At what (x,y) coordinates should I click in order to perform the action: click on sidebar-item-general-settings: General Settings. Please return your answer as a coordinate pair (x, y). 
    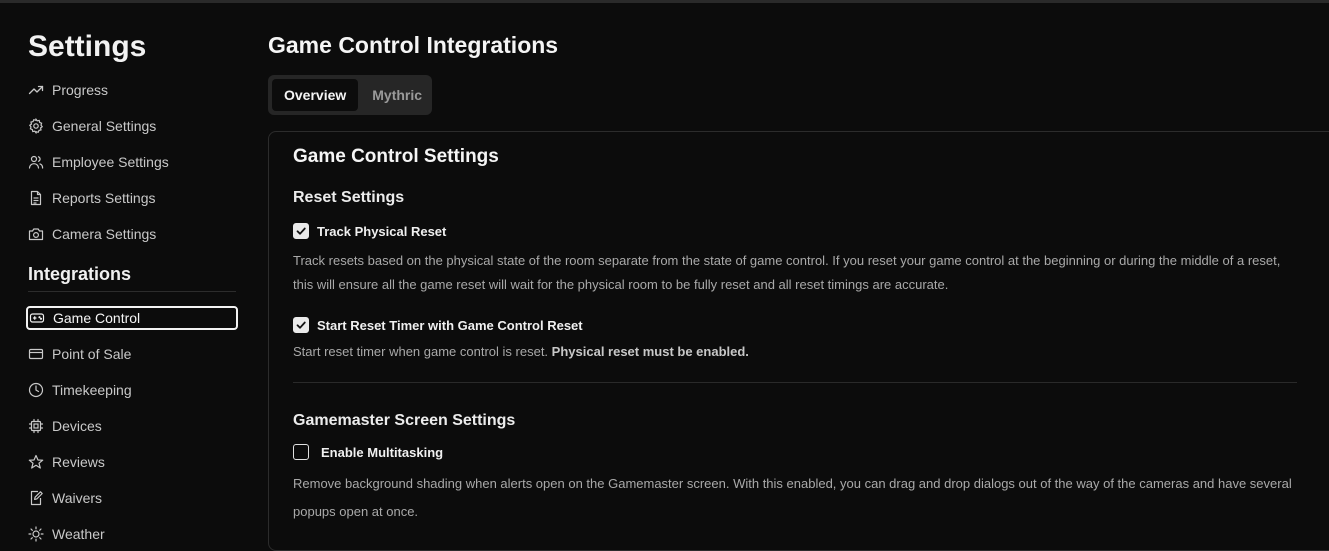
    Looking at the image, I should click on (132, 126).